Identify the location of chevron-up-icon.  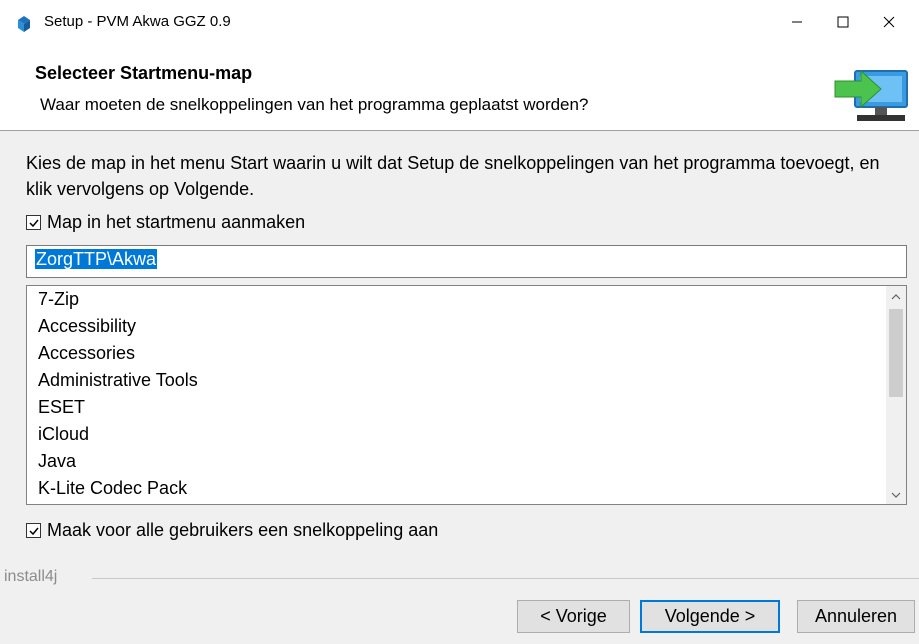
(896, 296).